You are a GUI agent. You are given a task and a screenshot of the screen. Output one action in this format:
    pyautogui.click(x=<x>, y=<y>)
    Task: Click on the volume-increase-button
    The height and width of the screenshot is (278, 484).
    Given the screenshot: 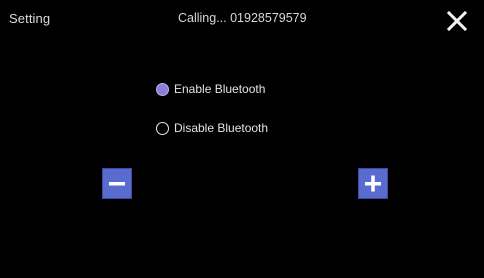 What is the action you would take?
    pyautogui.click(x=373, y=183)
    